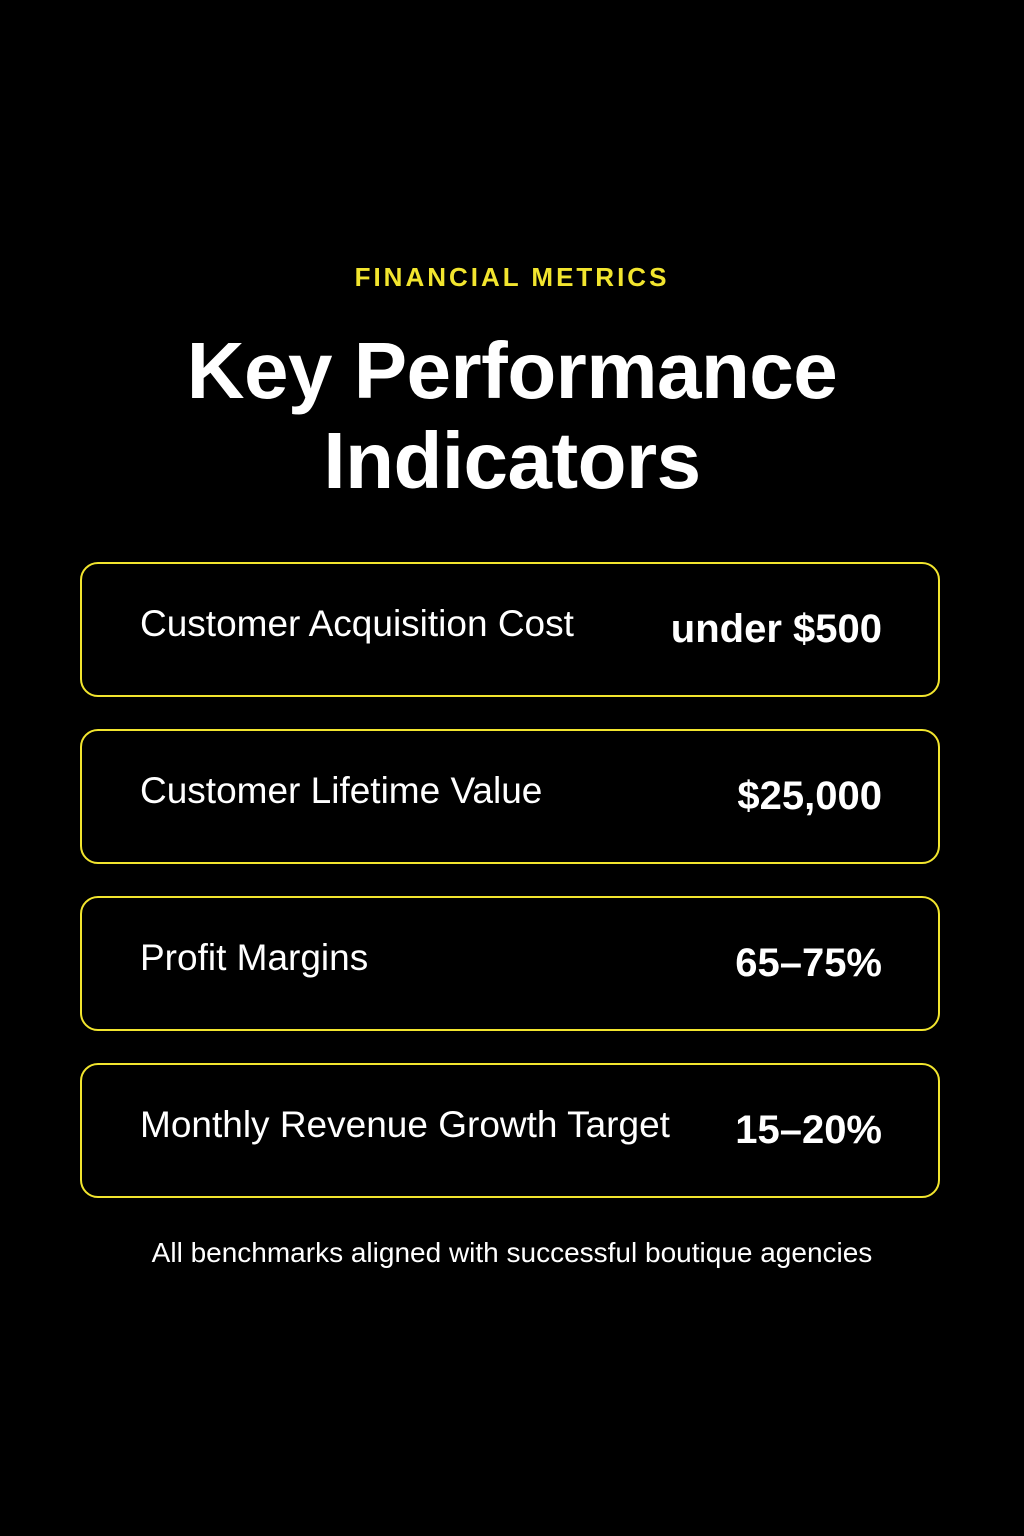  Describe the element at coordinates (254, 957) in the screenshot. I see `metric-label: Profit Margins` at that location.